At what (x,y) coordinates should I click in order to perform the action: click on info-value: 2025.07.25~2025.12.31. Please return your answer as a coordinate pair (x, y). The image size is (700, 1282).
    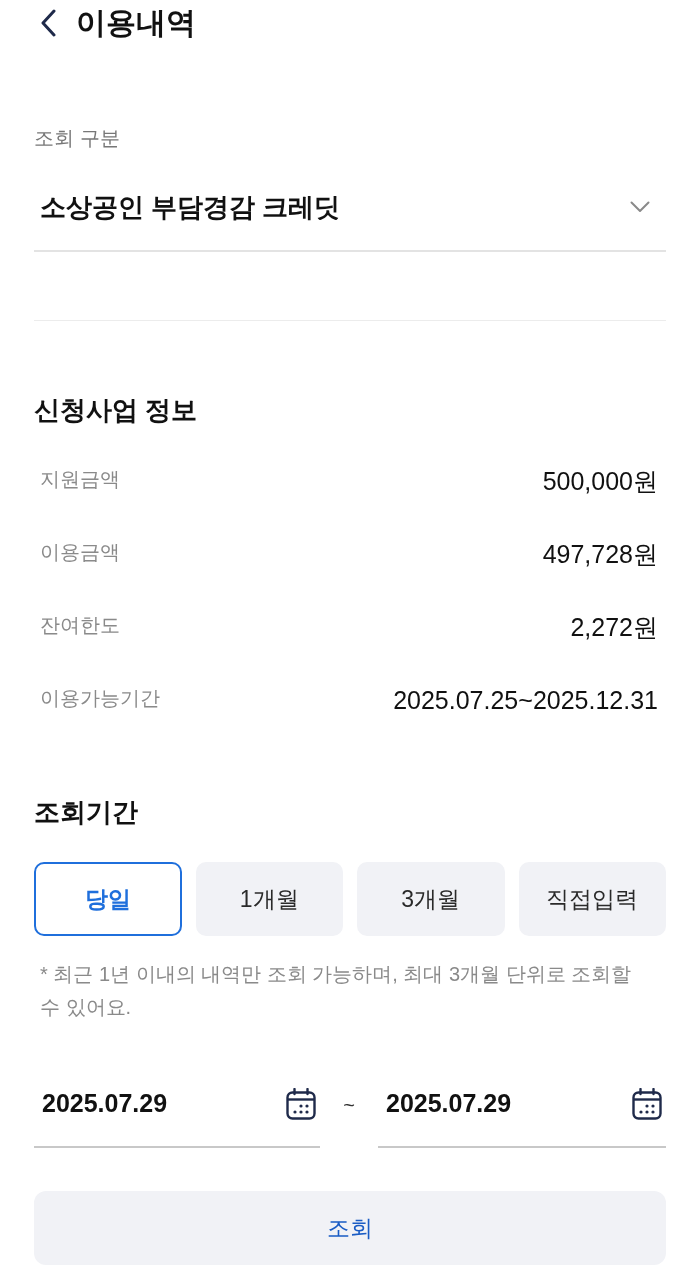
    Looking at the image, I should click on (525, 700).